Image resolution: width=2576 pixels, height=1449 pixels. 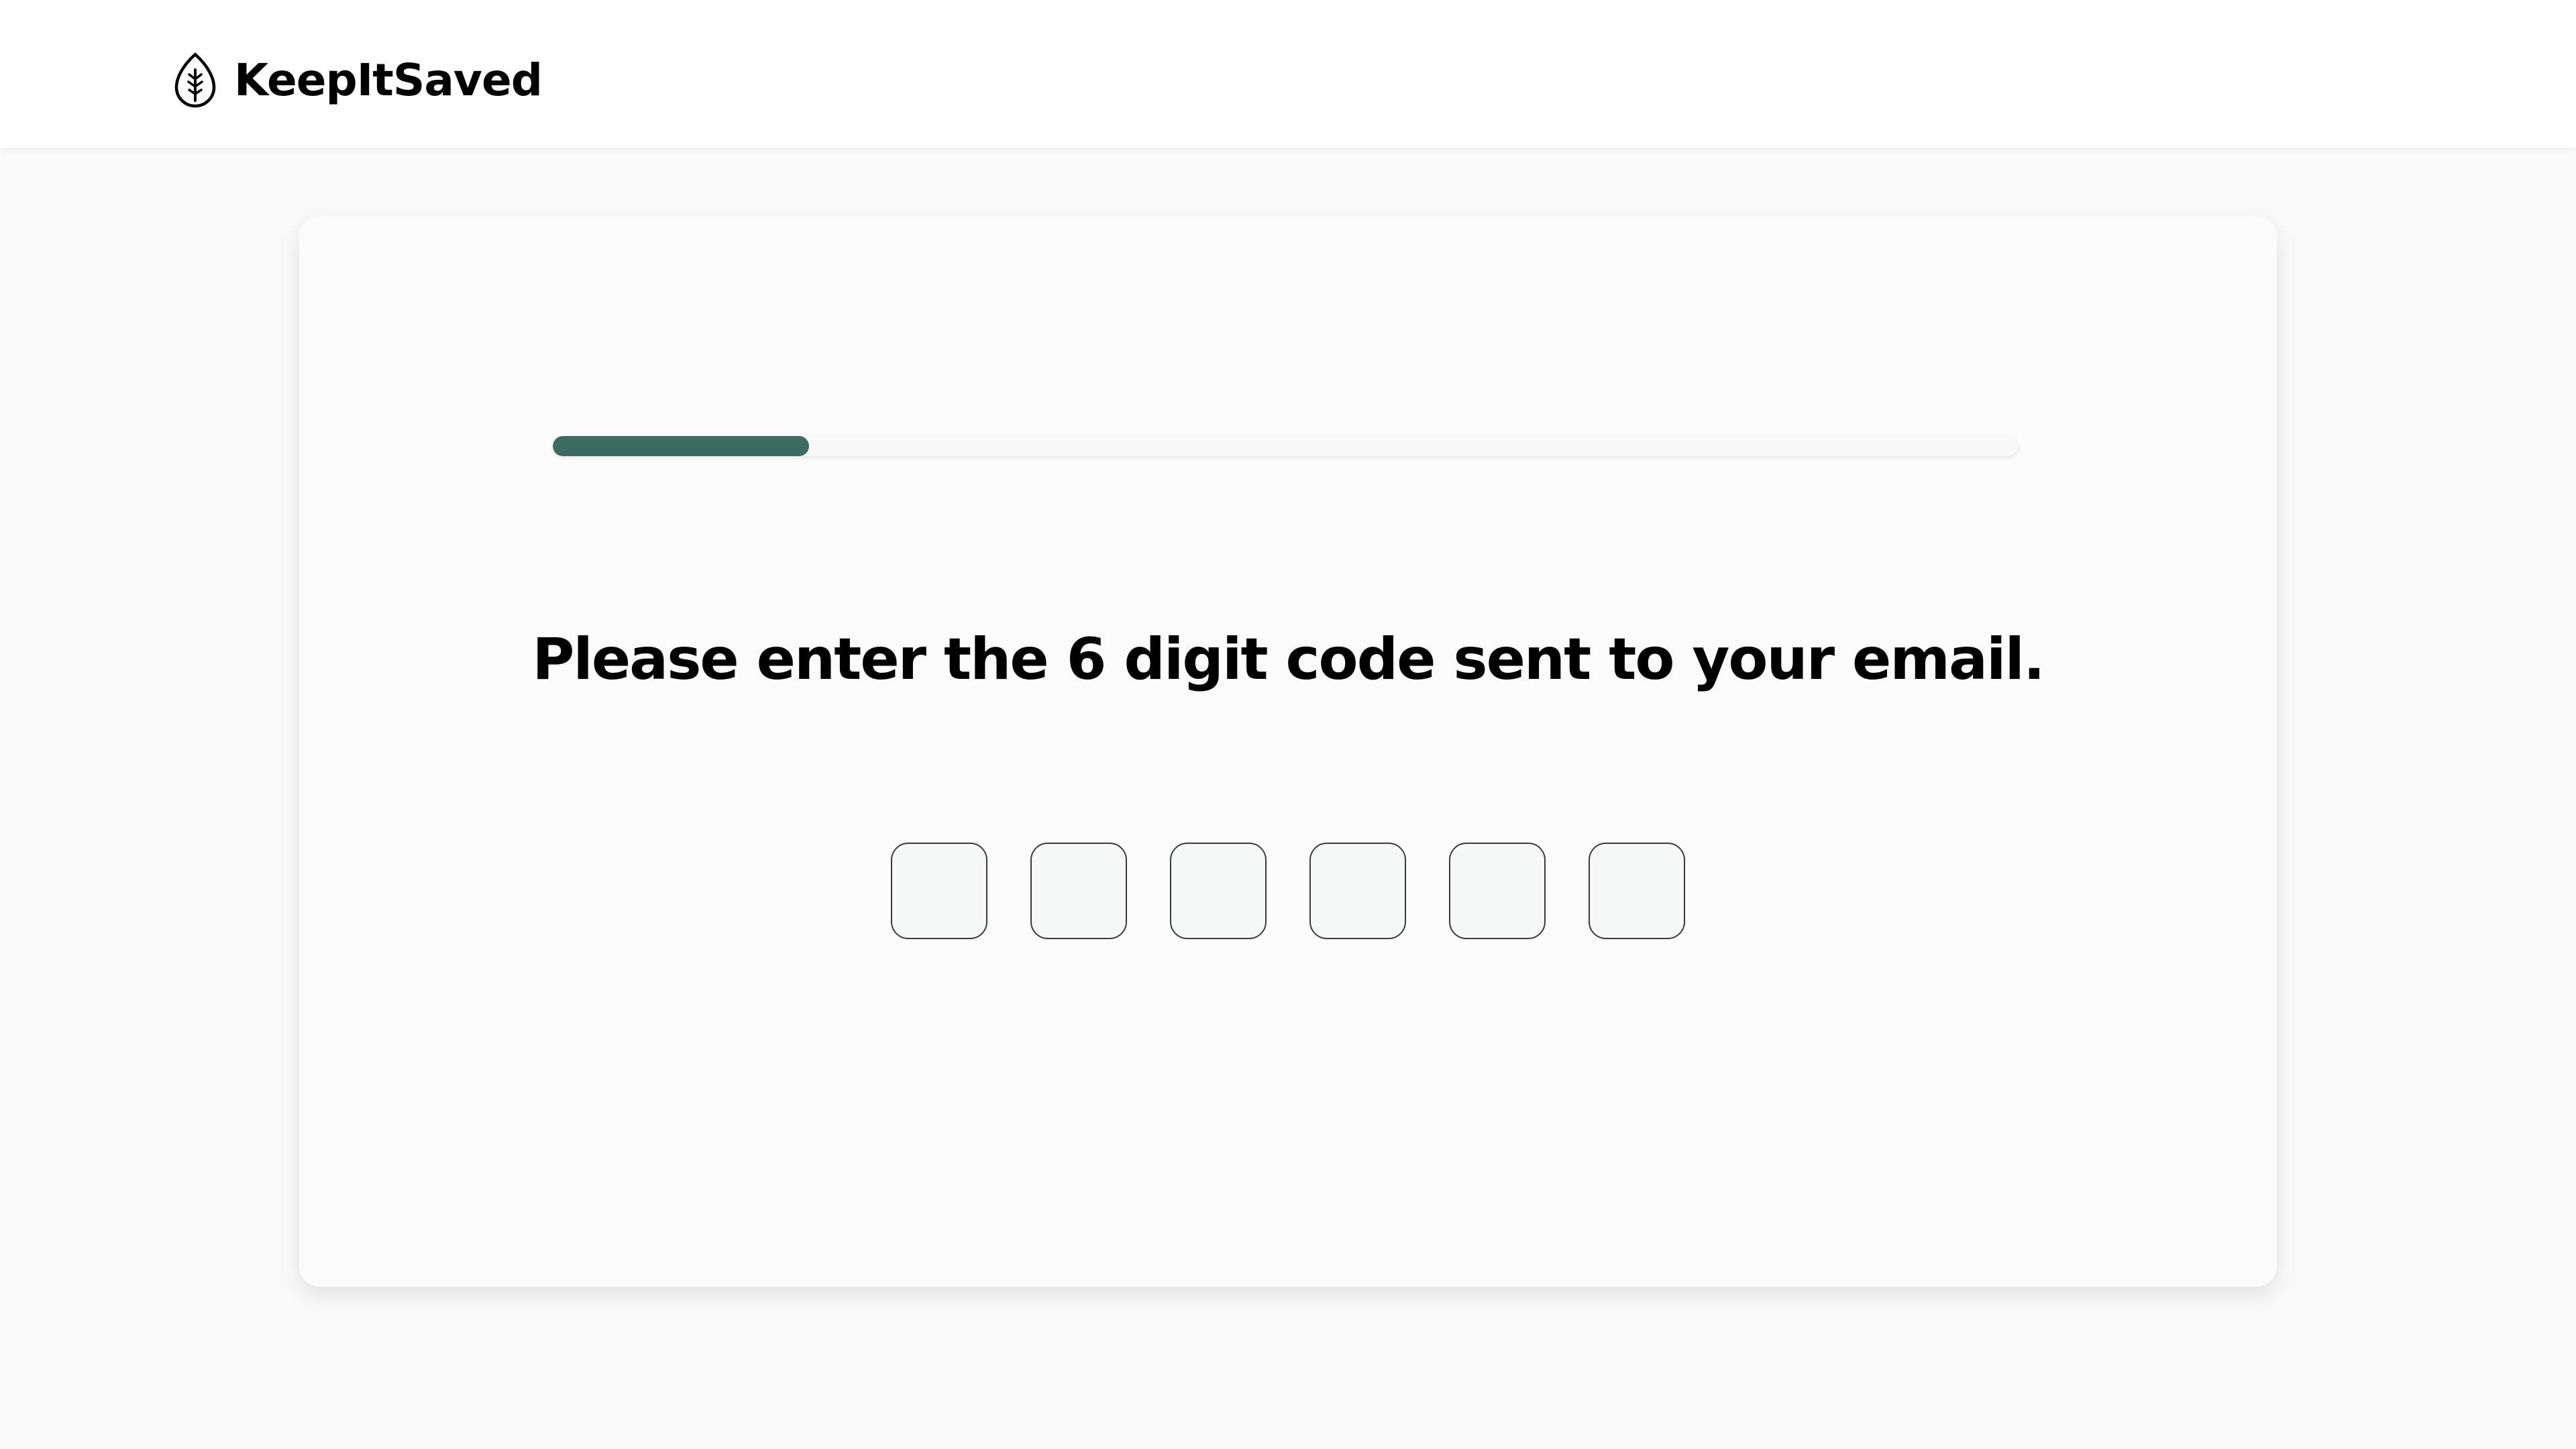 I want to click on brand: KeepItSaved, so click(x=357, y=80).